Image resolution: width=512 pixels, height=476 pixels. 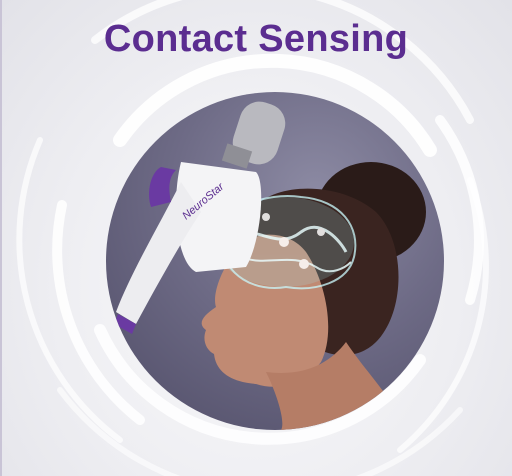 What do you see at coordinates (459, 210) in the screenshot?
I see `arc-right-mid` at bounding box center [459, 210].